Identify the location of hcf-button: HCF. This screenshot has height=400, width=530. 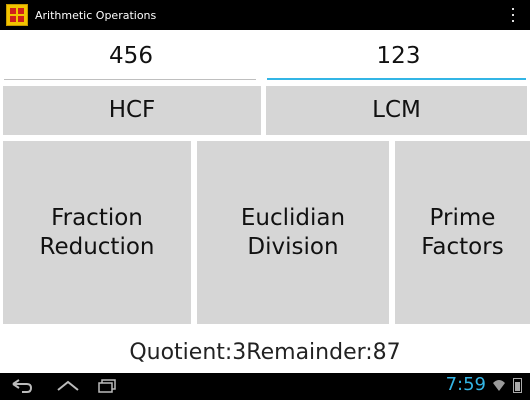
(132, 110).